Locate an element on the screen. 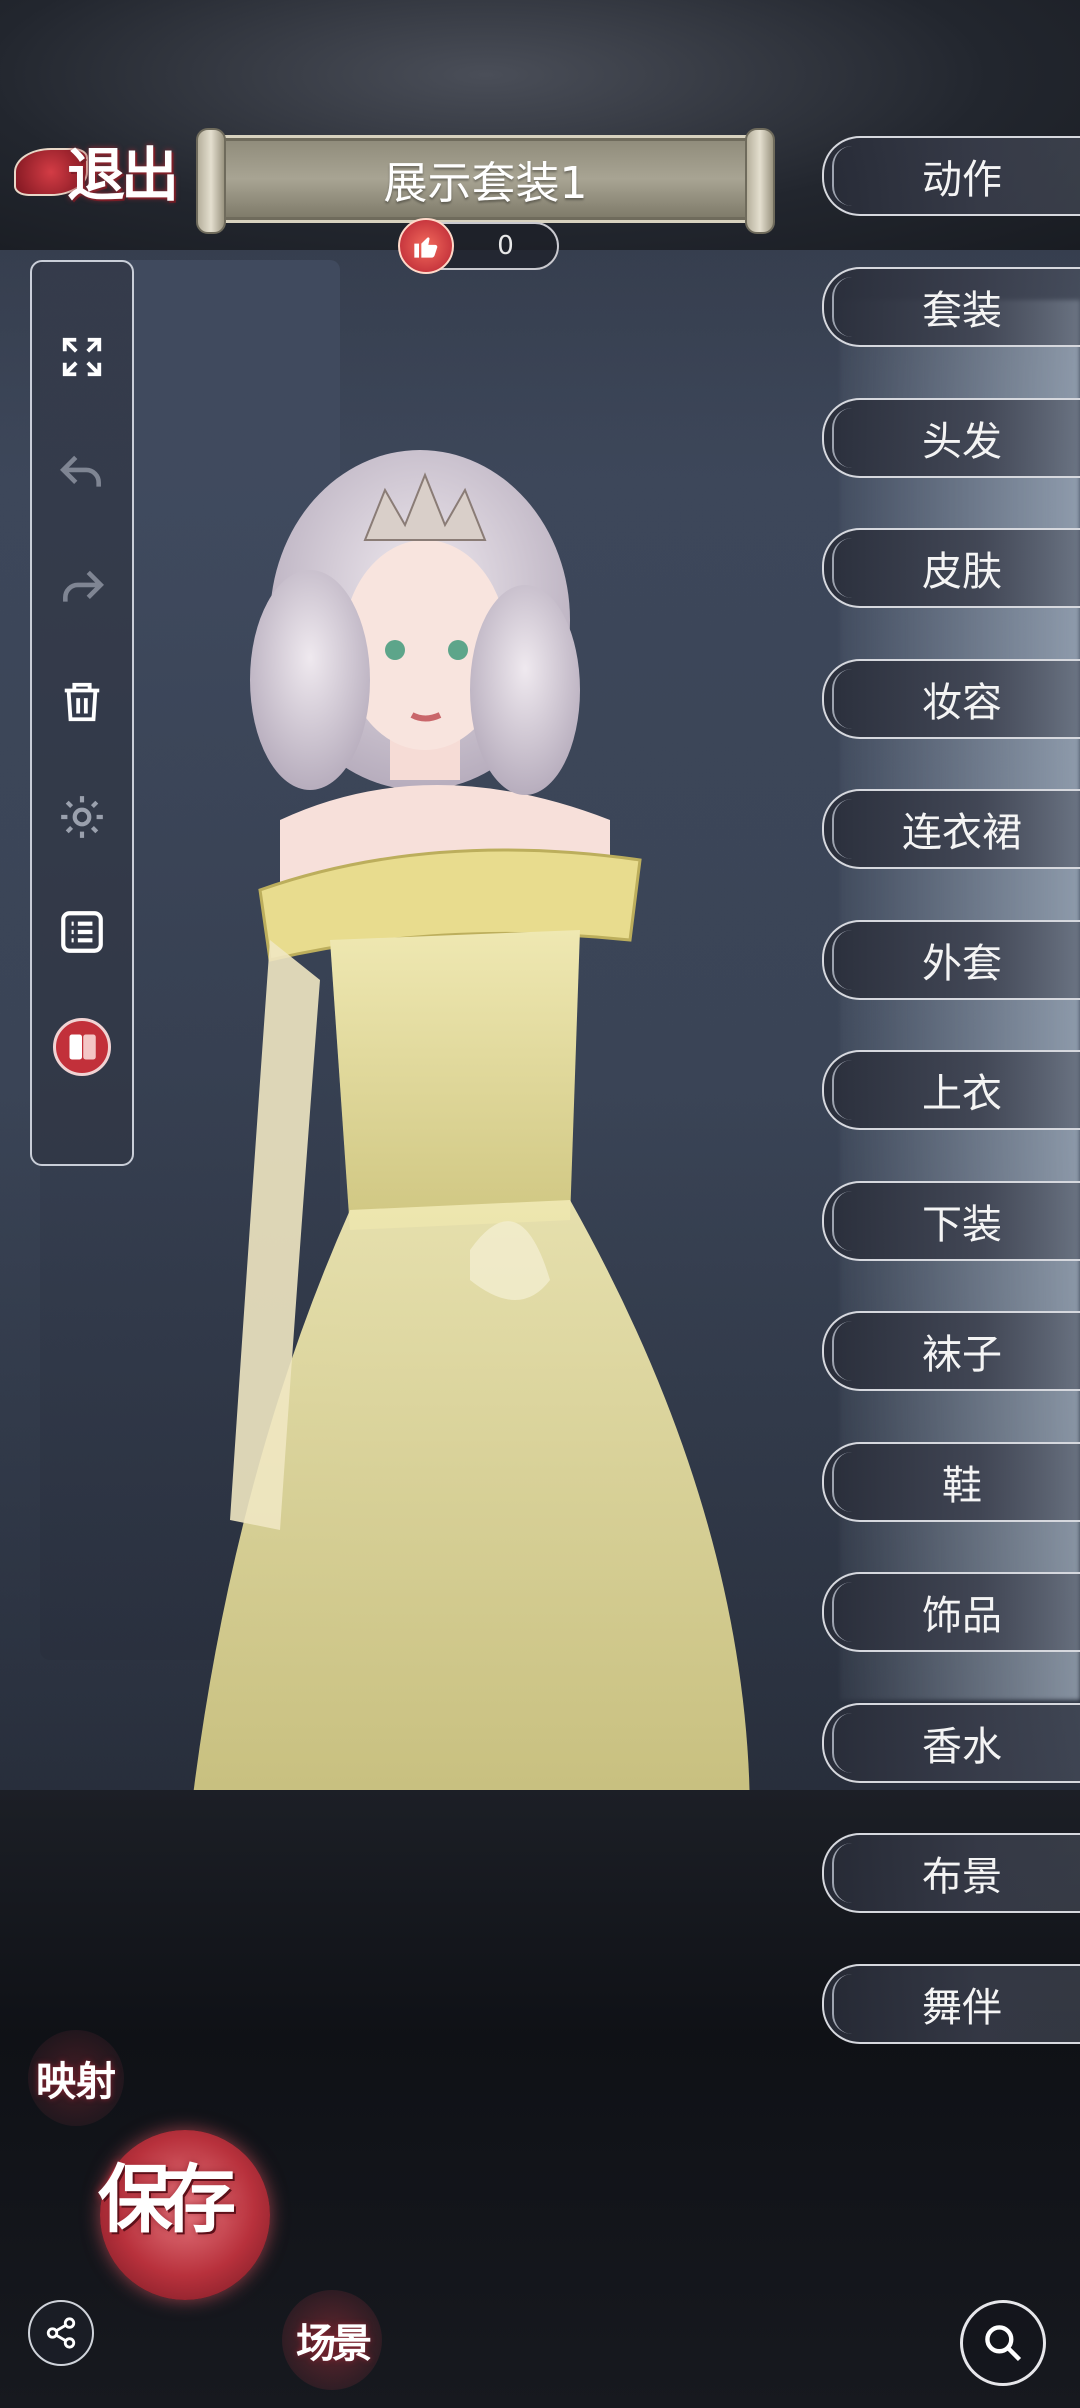  like-count: 0 is located at coordinates (505, 246).